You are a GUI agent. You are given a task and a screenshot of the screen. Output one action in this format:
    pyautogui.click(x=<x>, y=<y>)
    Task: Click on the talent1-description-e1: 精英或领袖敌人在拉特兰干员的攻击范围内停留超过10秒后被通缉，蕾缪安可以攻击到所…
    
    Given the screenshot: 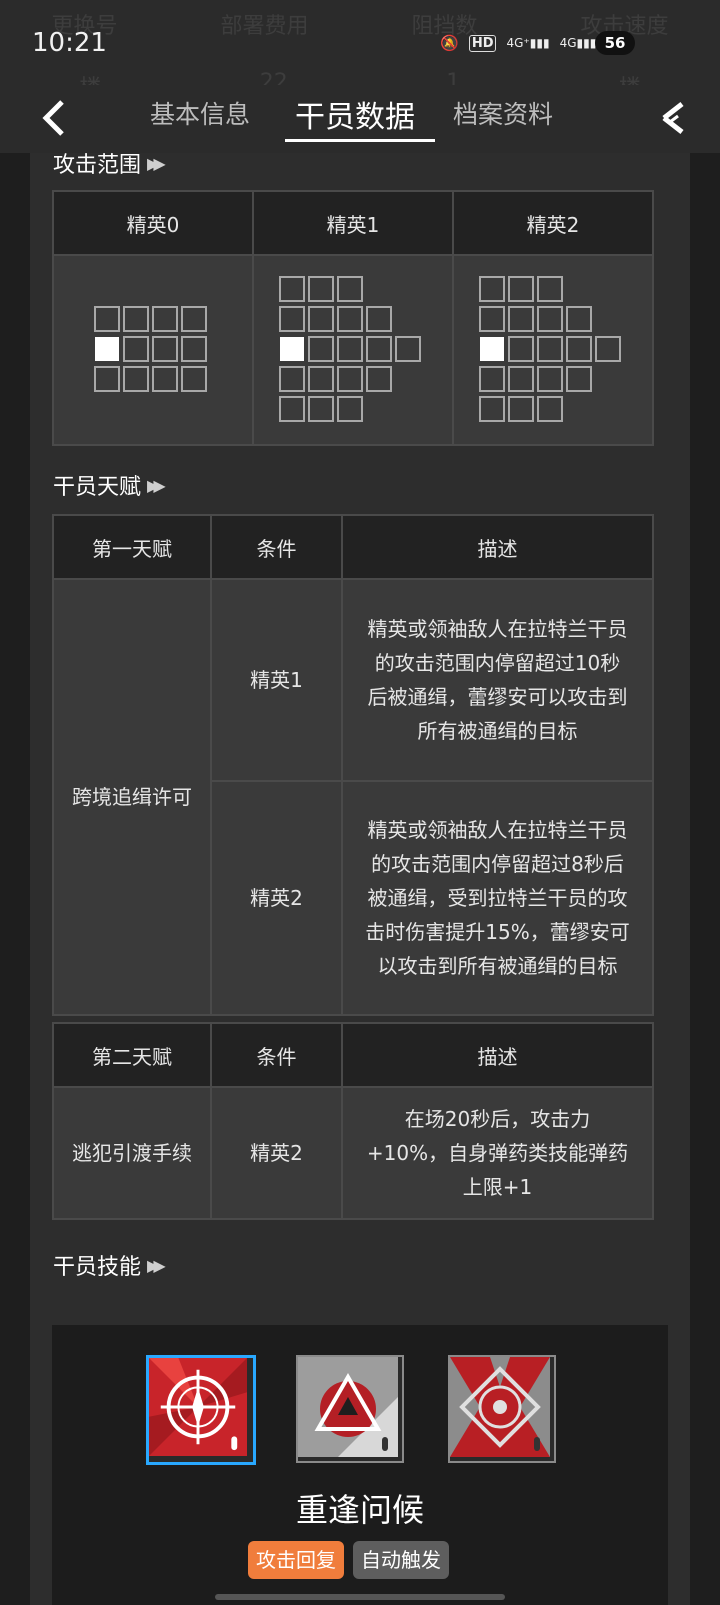 What is the action you would take?
    pyautogui.click(x=497, y=680)
    